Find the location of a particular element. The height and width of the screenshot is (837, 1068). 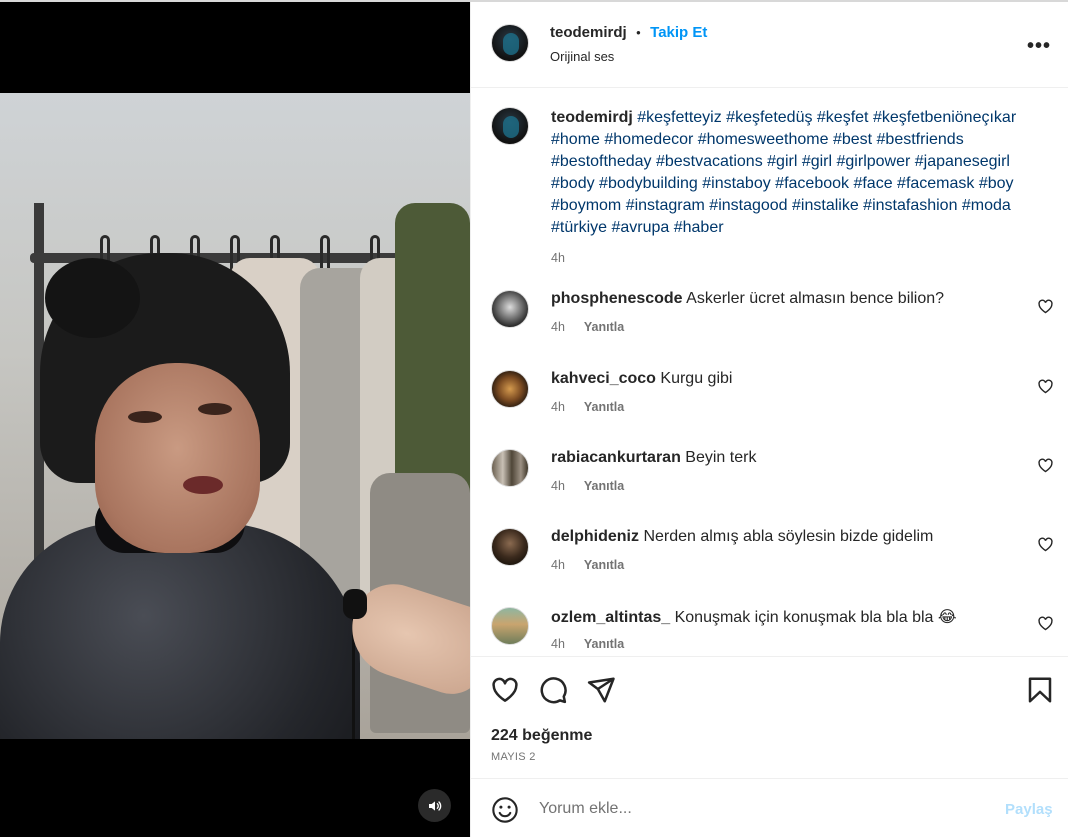

comment-username: rabiacankurtaran is located at coordinates (616, 457).